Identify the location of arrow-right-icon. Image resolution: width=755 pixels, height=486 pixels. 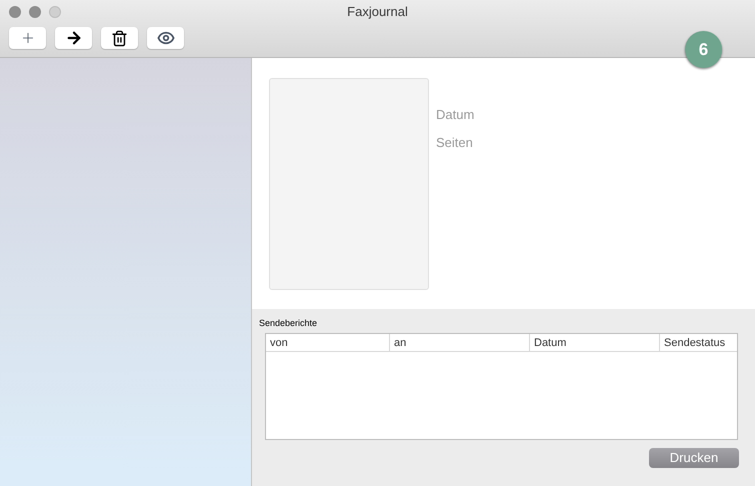
(73, 38).